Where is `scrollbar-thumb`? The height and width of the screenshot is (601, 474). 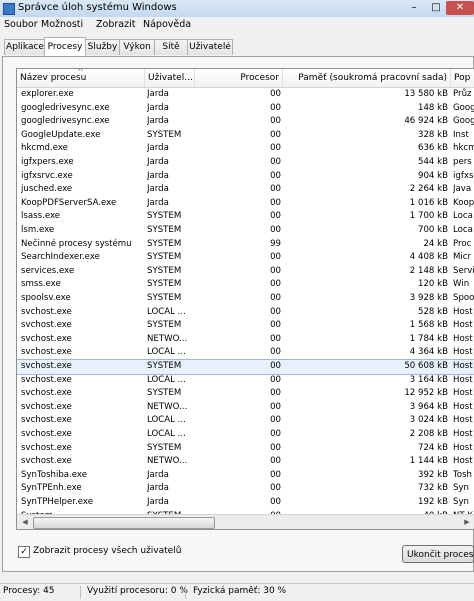
scrollbar-thumb is located at coordinates (124, 523).